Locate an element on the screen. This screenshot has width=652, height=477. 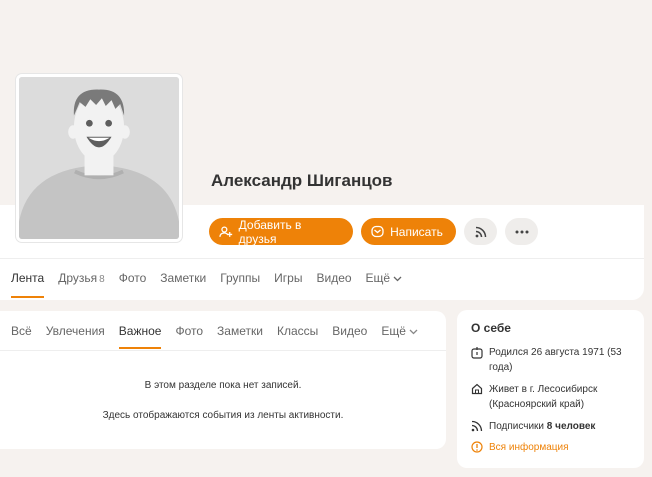
all-info-link: Вся информация is located at coordinates (555, 447).